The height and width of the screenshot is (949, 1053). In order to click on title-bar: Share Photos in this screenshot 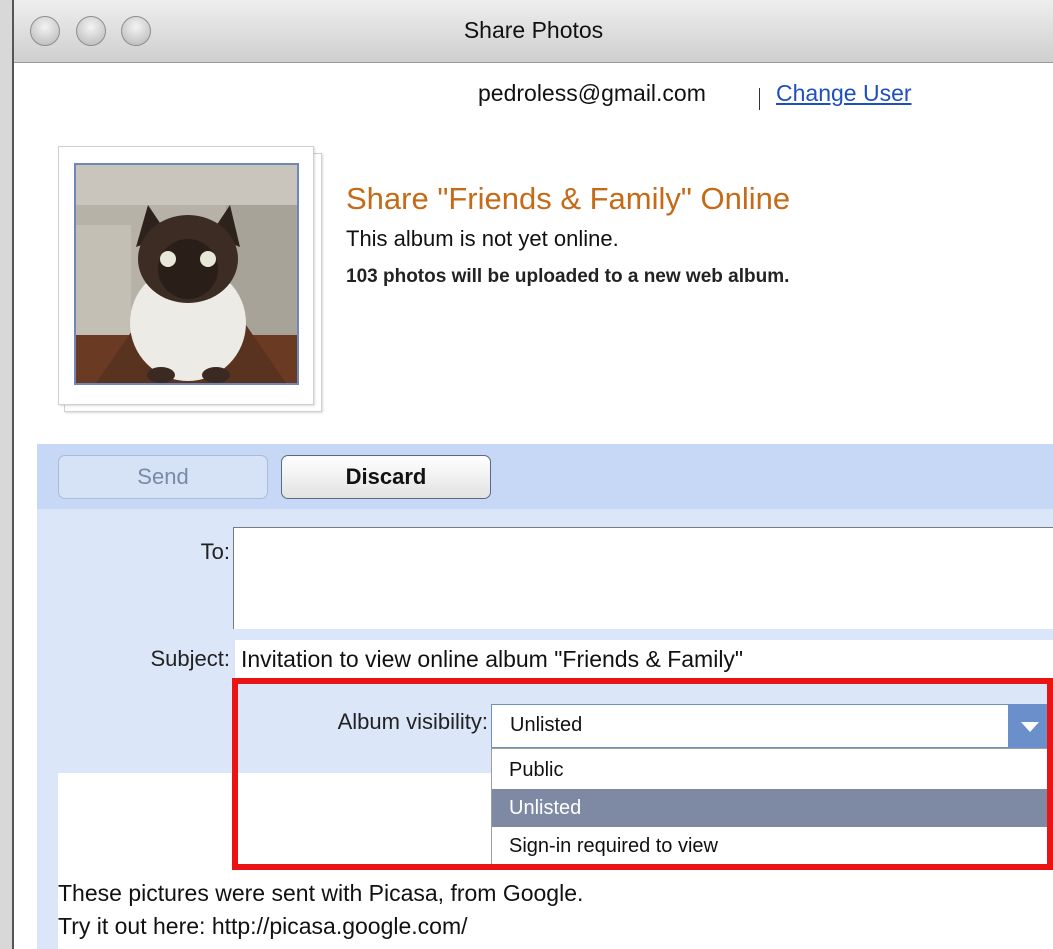, I will do `click(533, 31)`.